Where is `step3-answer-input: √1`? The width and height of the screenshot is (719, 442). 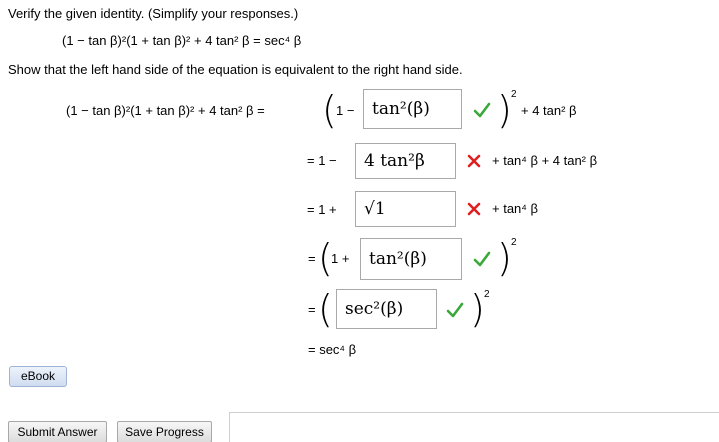 step3-answer-input: √1 is located at coordinates (405, 209).